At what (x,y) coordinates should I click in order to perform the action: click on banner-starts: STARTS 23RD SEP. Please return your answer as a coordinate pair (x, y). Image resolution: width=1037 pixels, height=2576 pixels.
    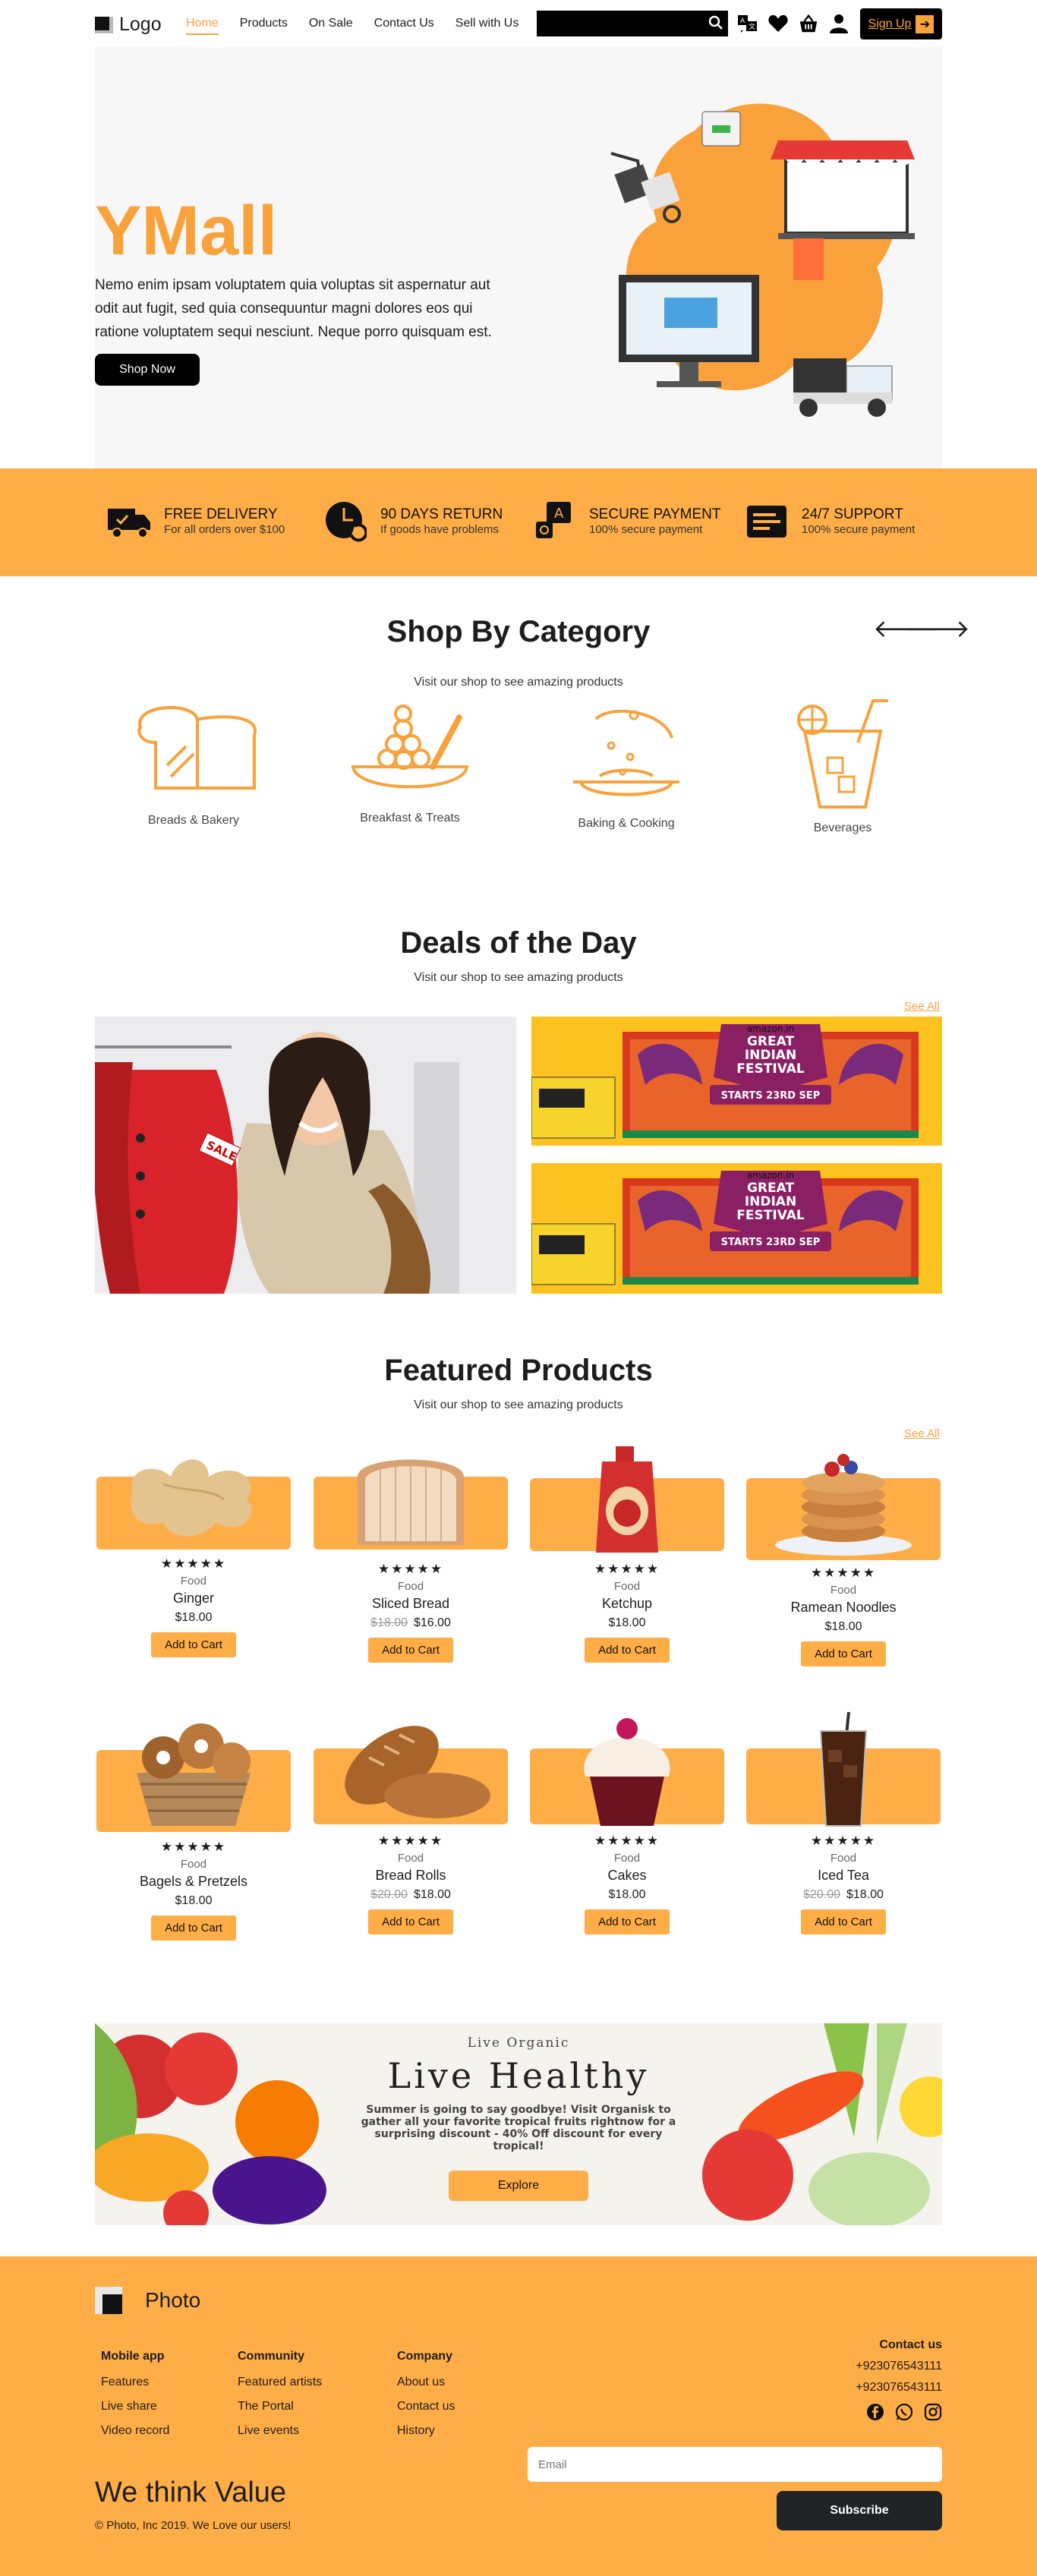
    Looking at the image, I should click on (771, 1096).